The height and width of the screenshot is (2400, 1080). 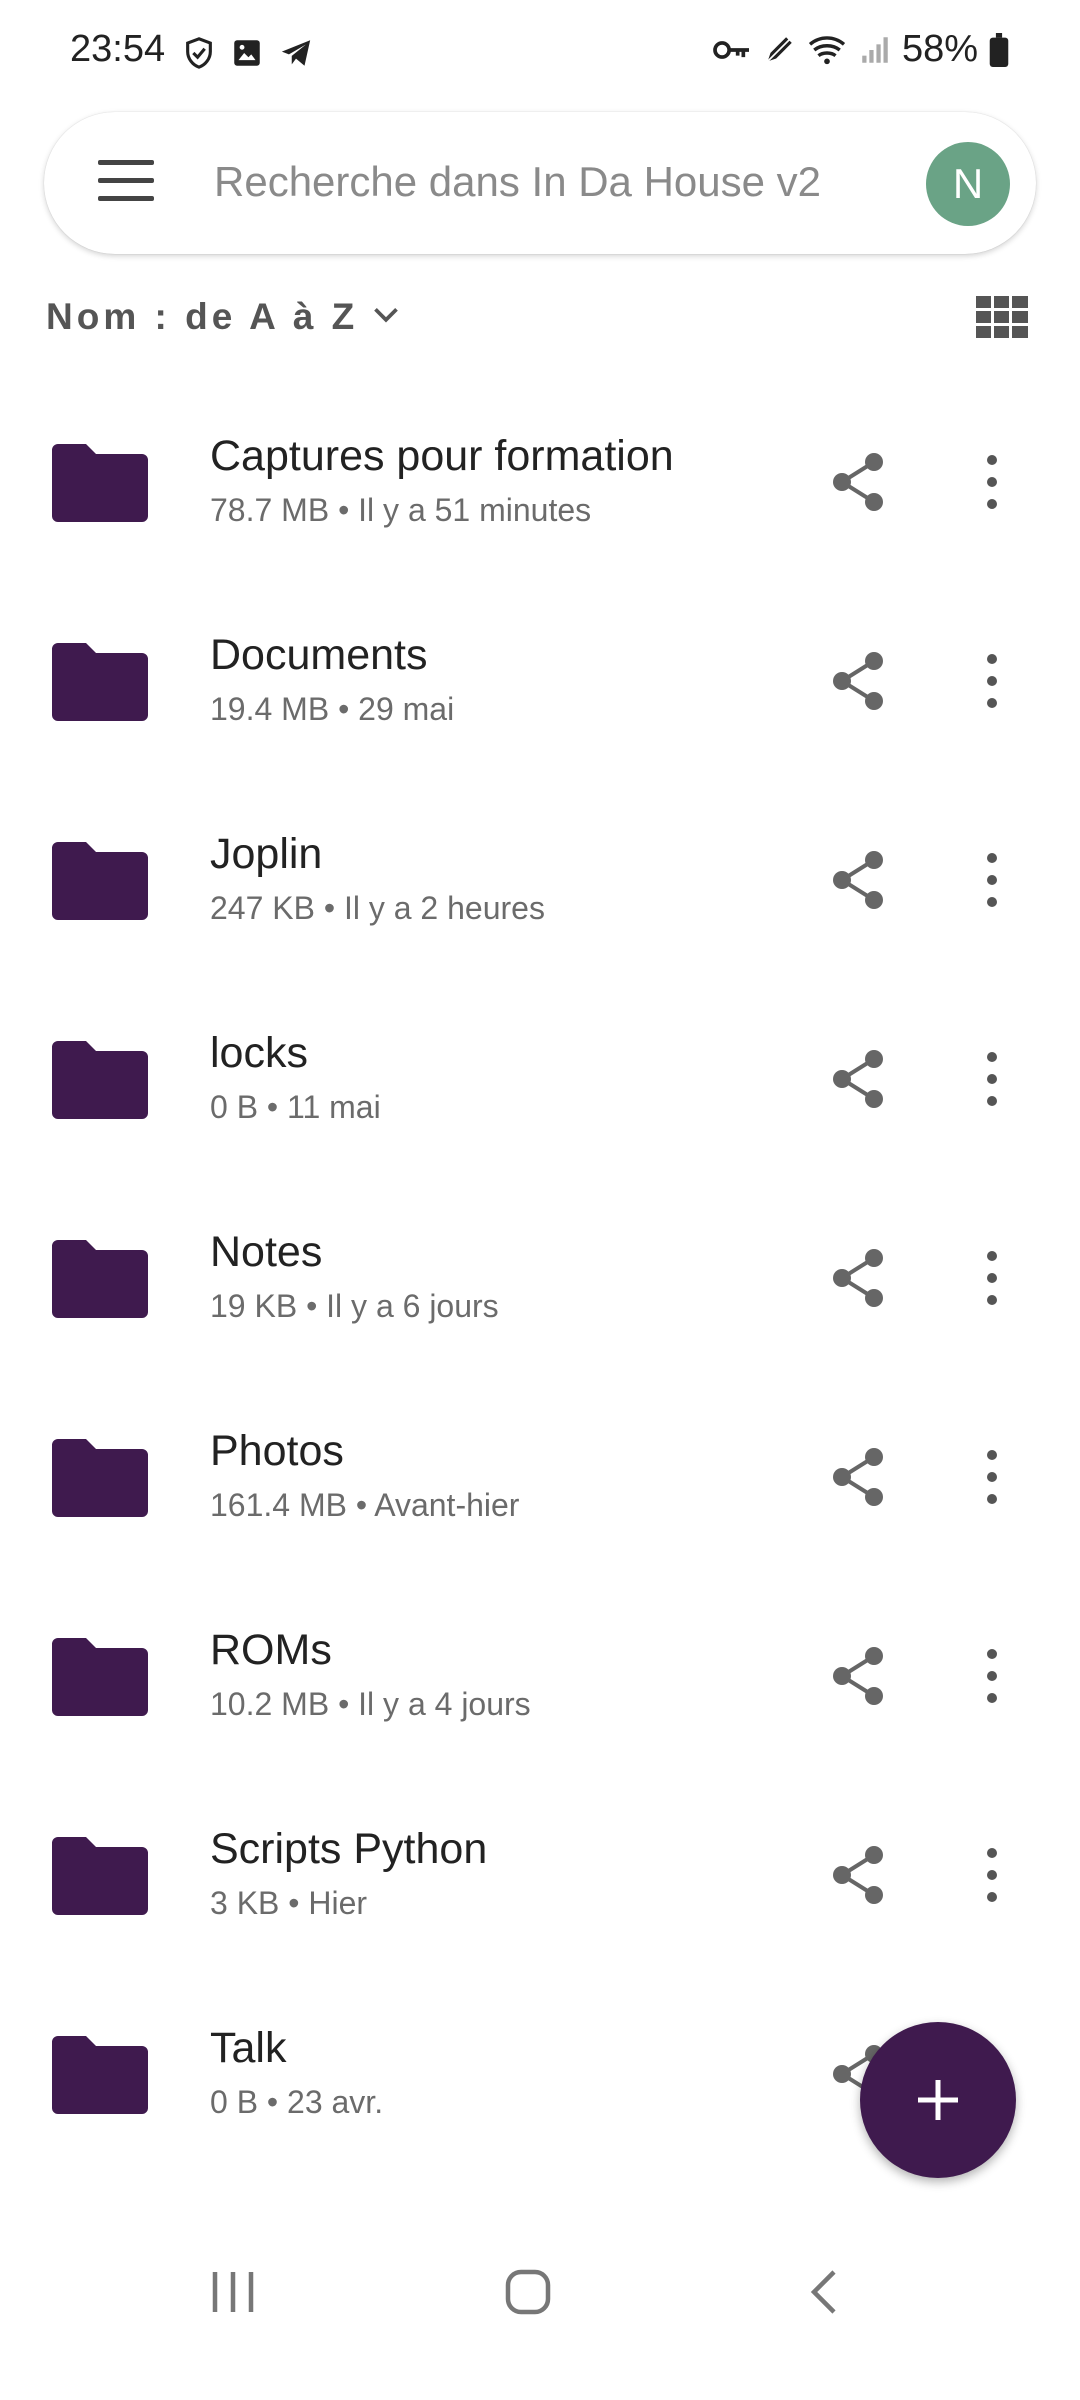 I want to click on folder-name: Photos, so click(x=277, y=1451).